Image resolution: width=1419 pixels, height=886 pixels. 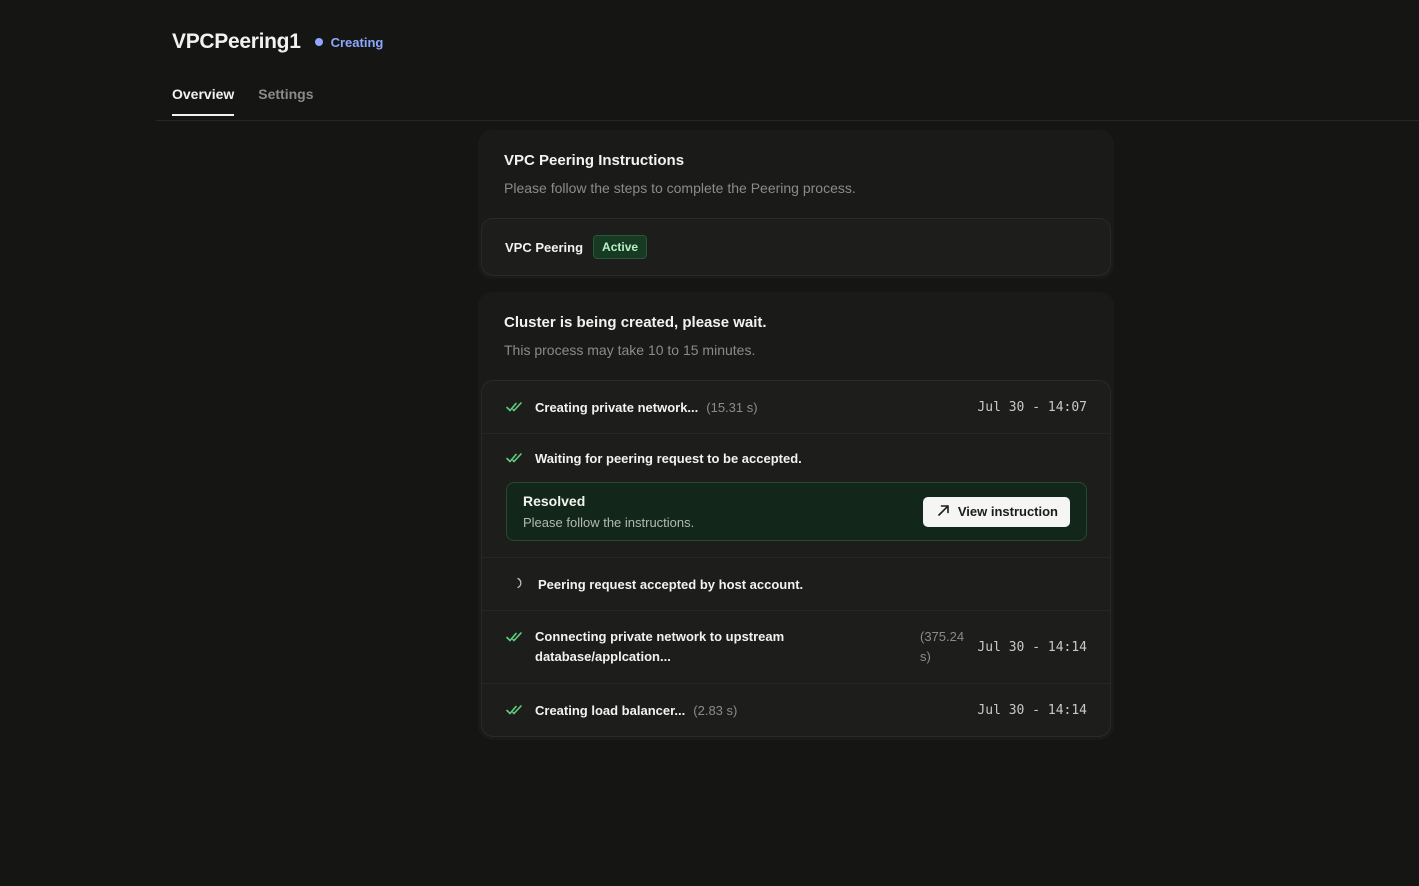 What do you see at coordinates (203, 101) in the screenshot?
I see `tab-overview: Overview` at bounding box center [203, 101].